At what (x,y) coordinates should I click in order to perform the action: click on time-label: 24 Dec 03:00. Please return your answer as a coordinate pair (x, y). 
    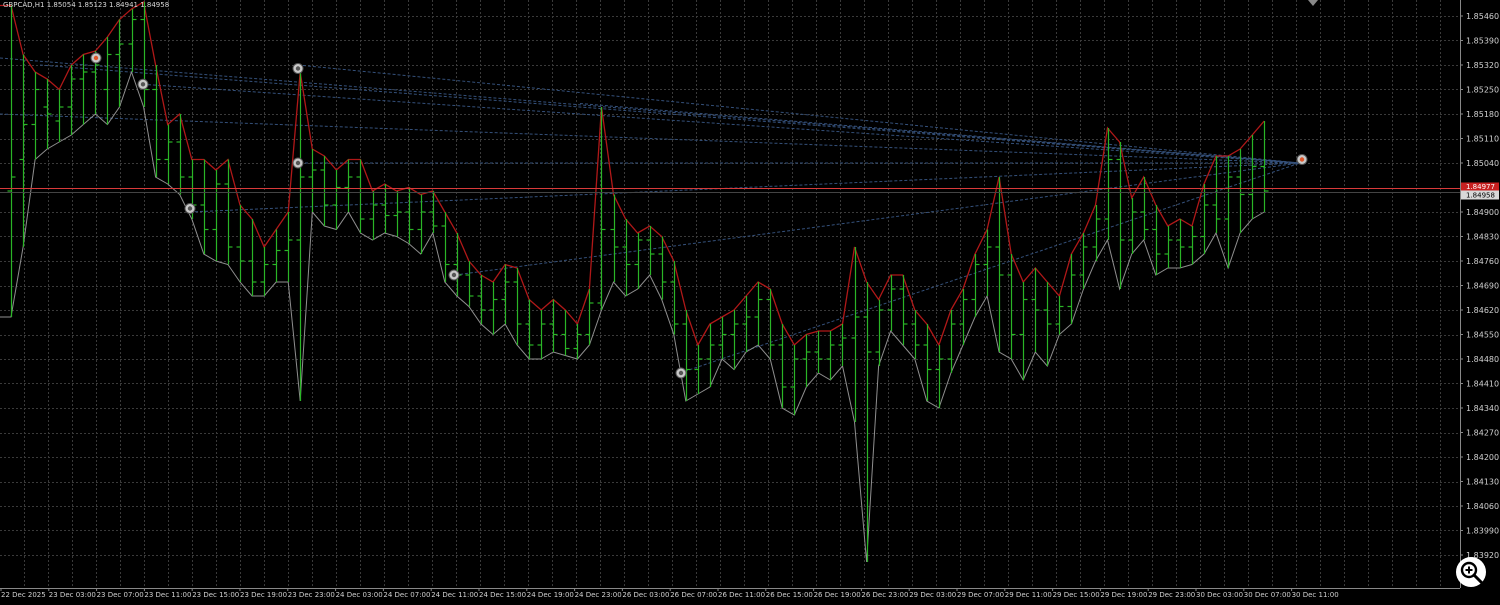
    Looking at the image, I should click on (359, 595).